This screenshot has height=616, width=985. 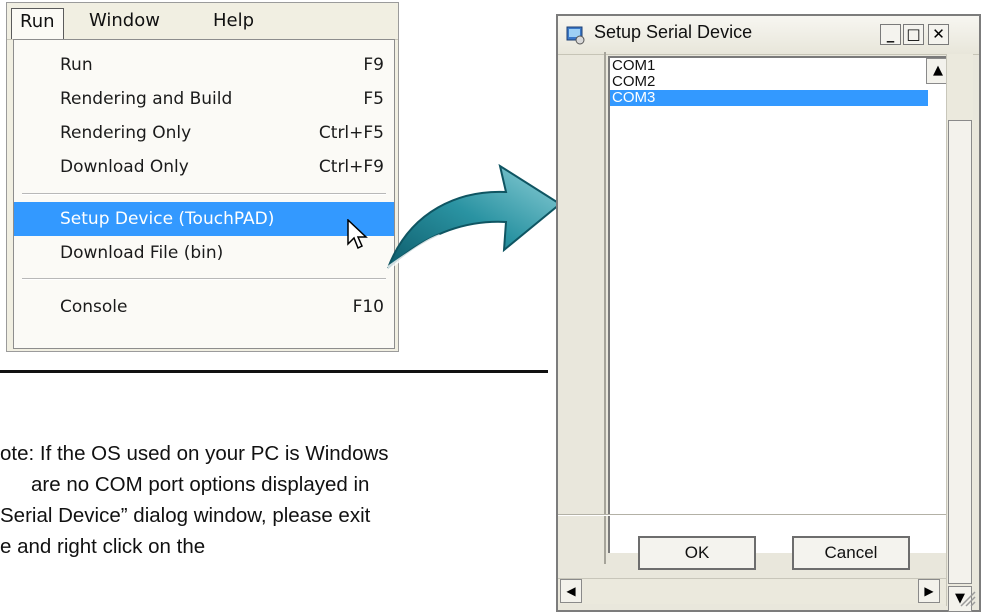 I want to click on list-item-com2: COM2, so click(x=769, y=82).